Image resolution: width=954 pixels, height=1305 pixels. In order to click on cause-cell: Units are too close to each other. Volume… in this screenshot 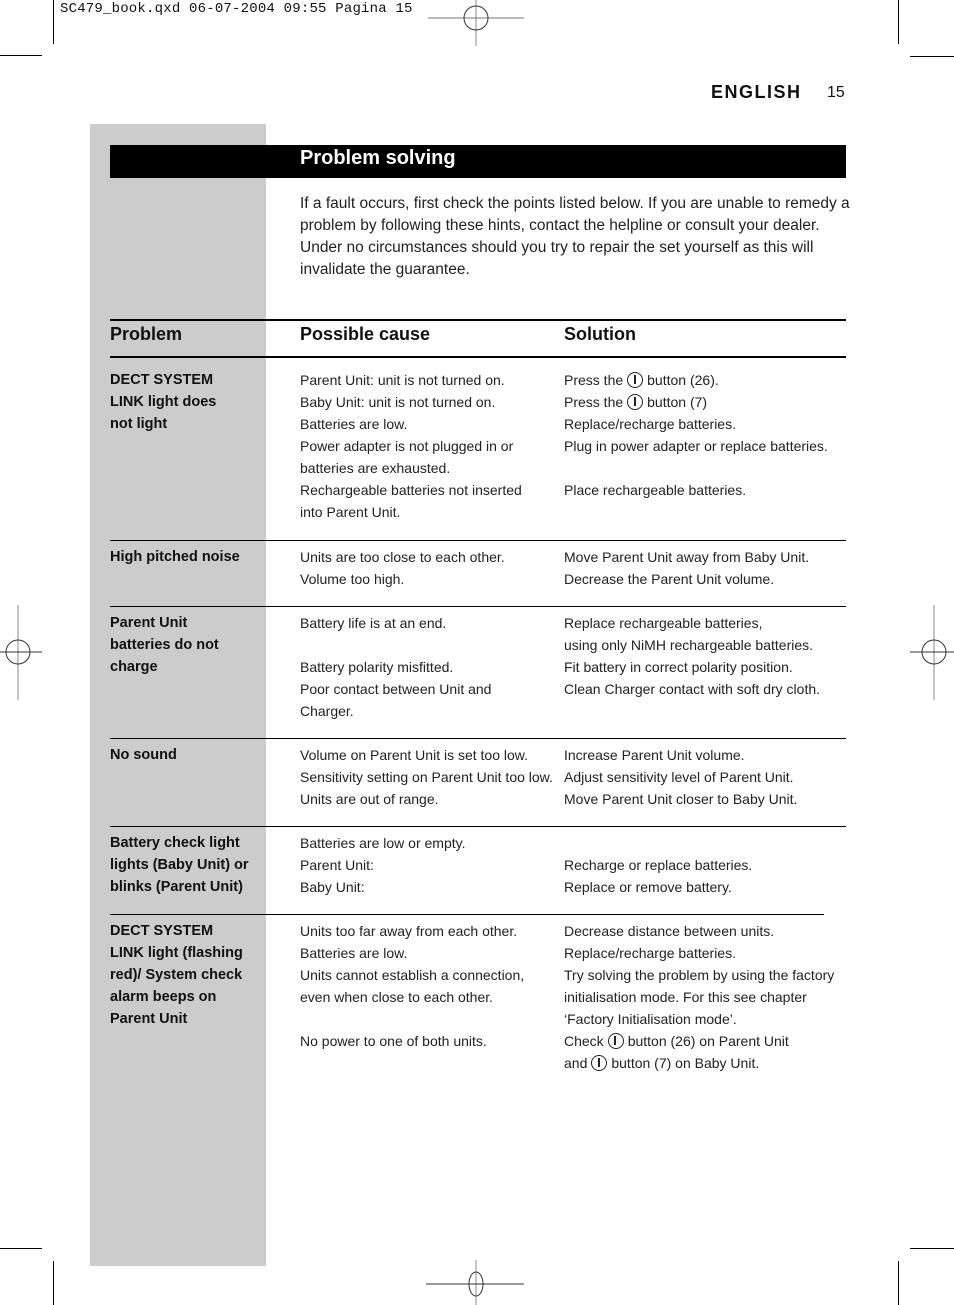, I will do `click(402, 568)`.